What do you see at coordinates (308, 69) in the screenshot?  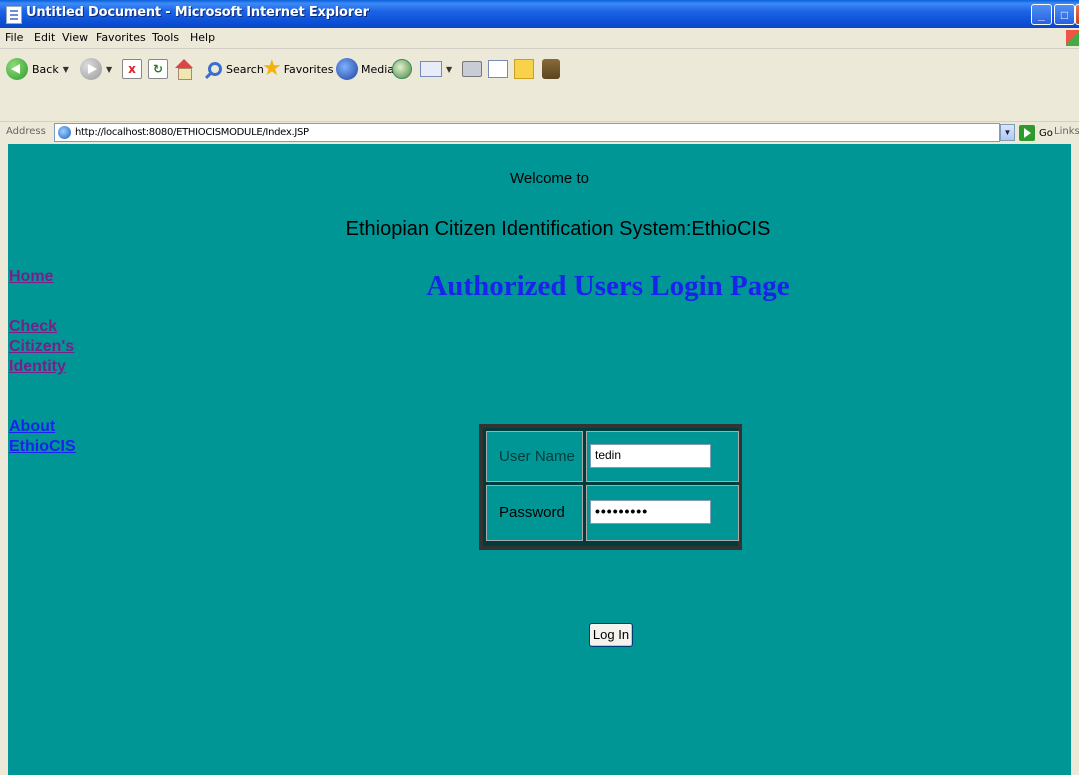 I see `favorites-label: Favorites` at bounding box center [308, 69].